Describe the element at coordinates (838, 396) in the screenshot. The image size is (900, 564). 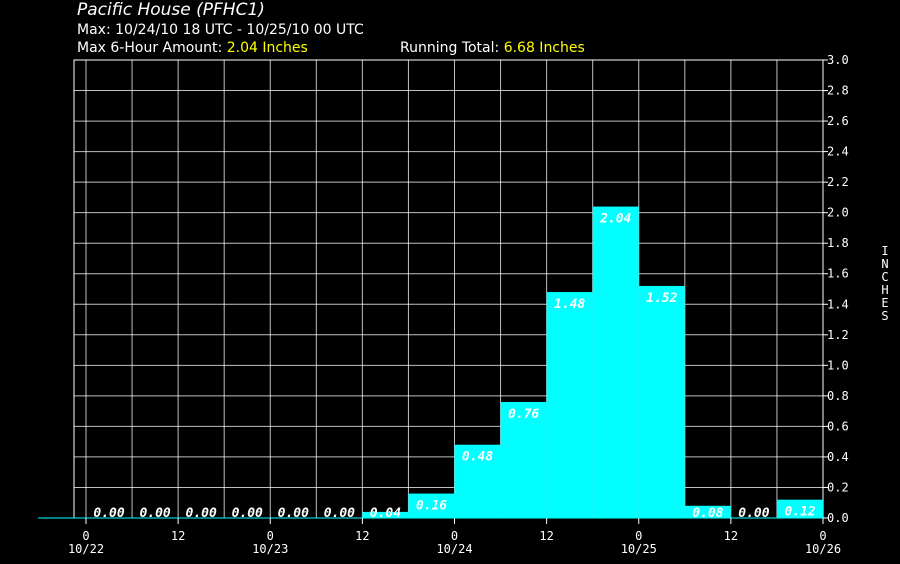
I see `y-tick-label: 0.8` at that location.